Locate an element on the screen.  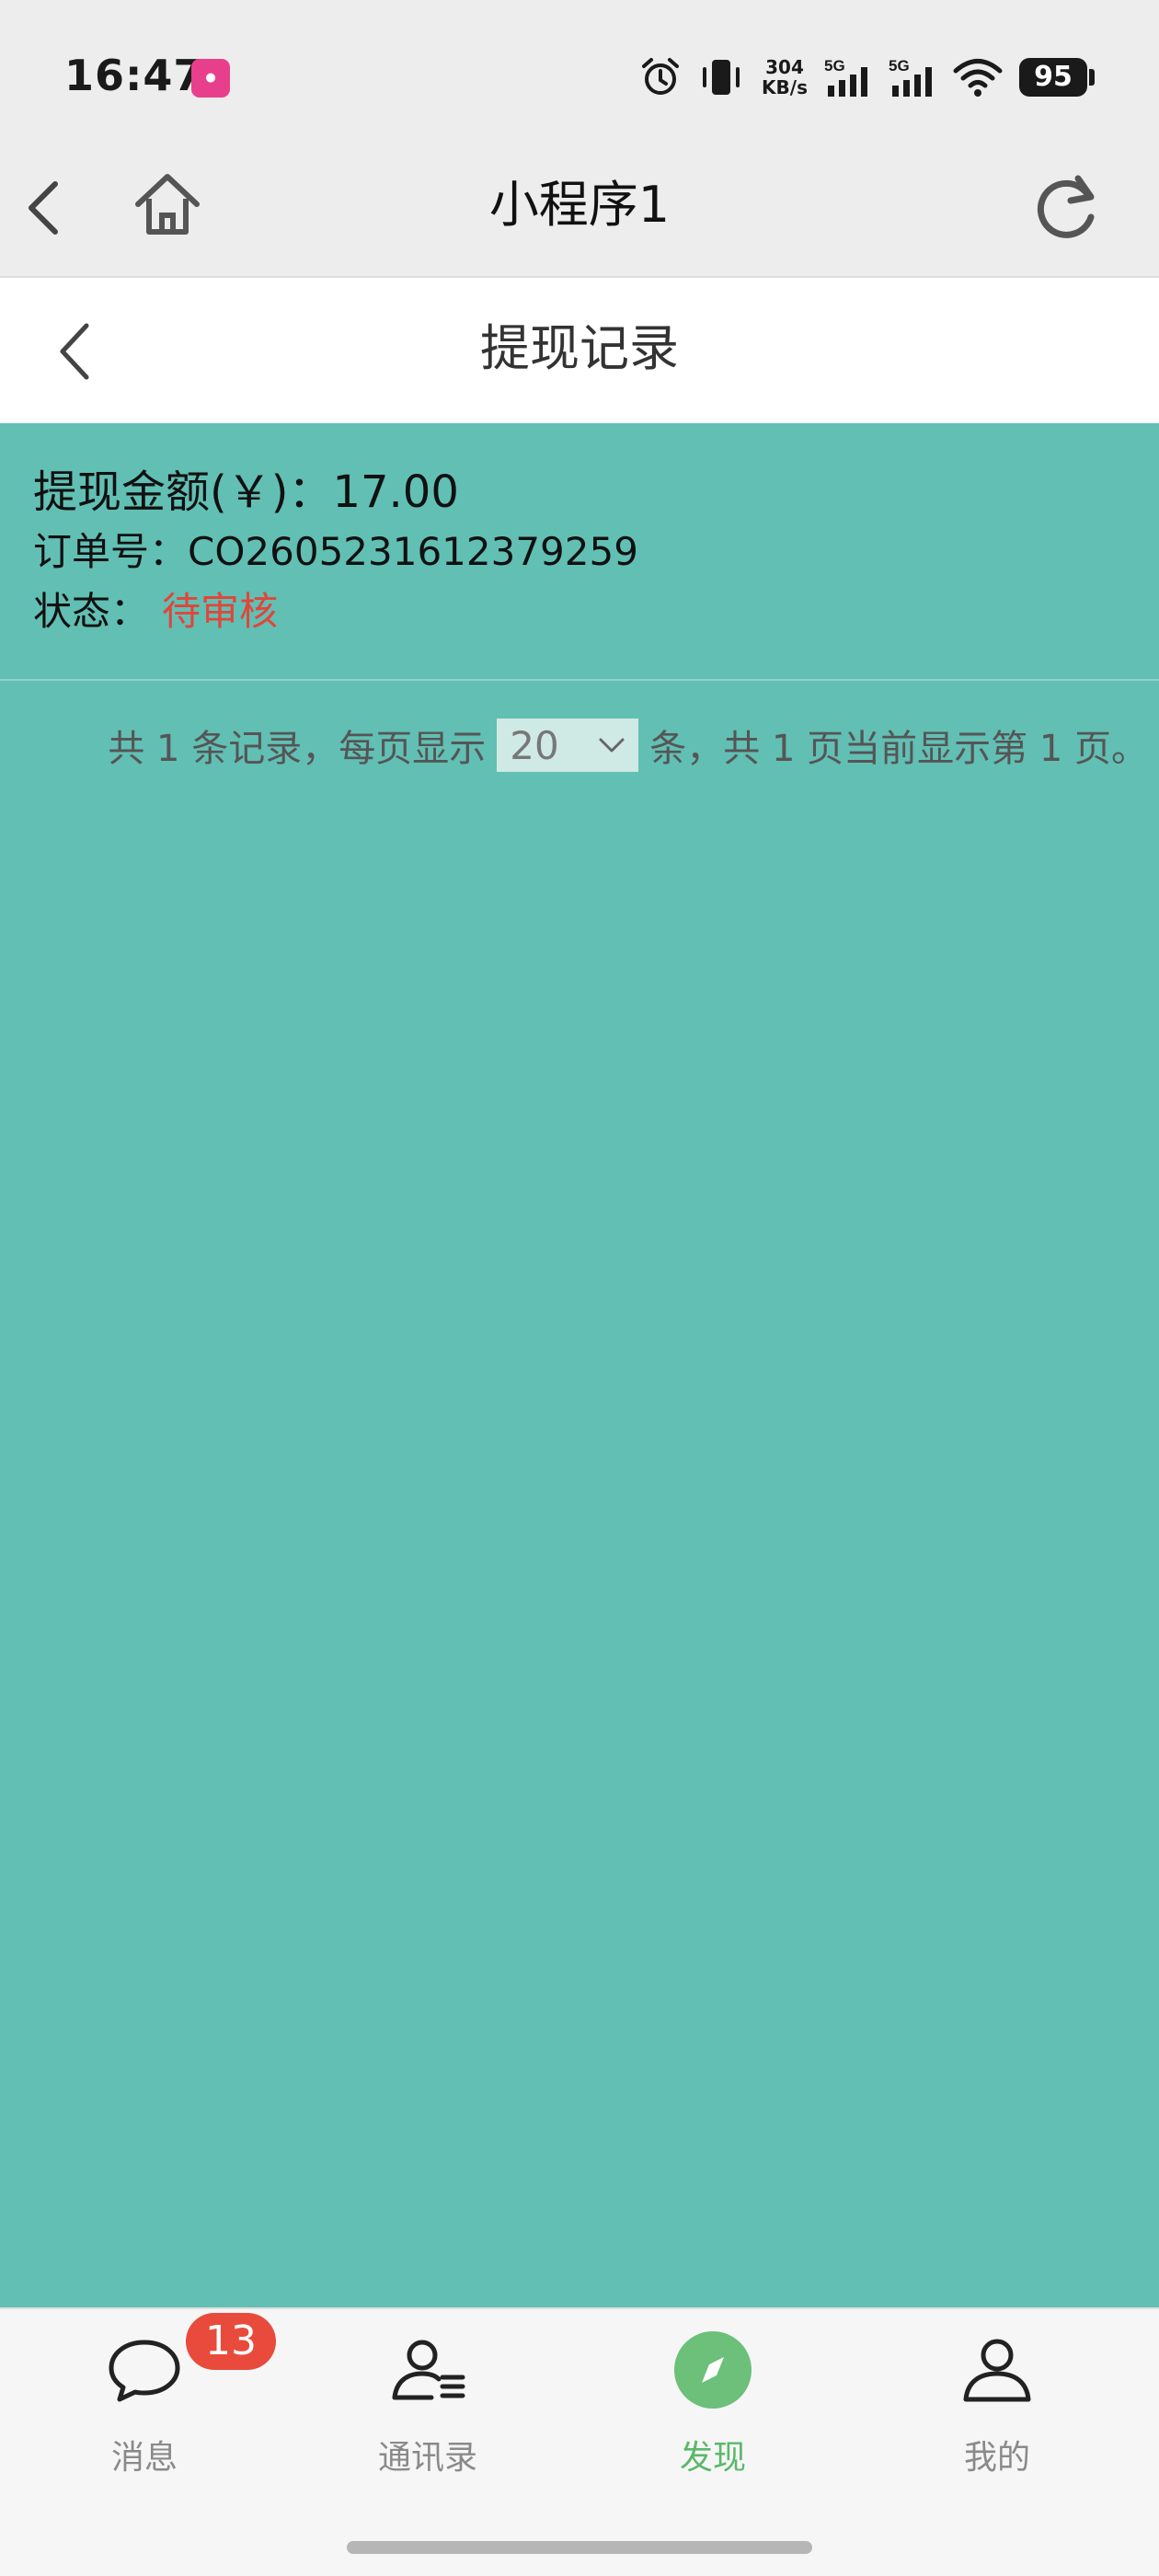
tab-label: 消息 is located at coordinates (144, 2458).